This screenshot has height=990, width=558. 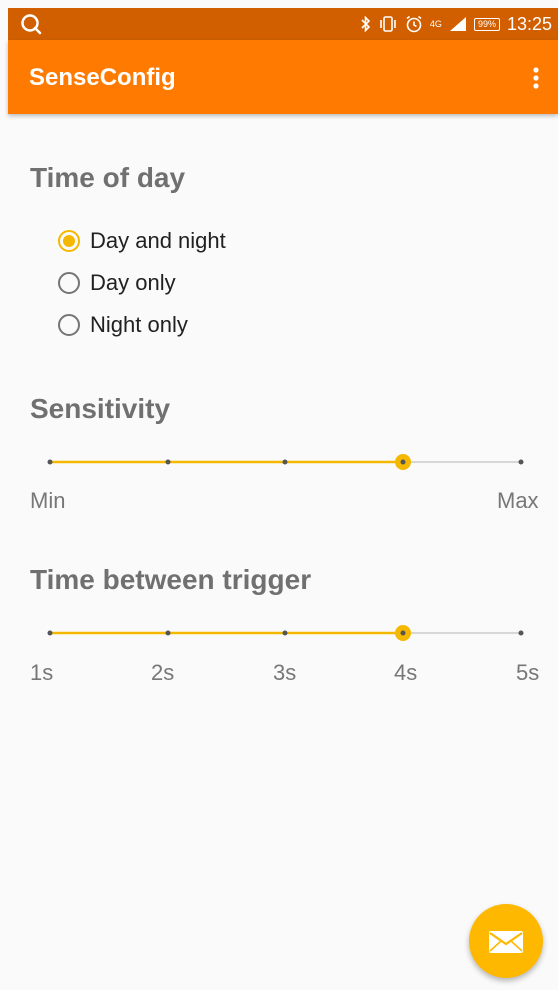 What do you see at coordinates (139, 324) in the screenshot?
I see `radio-label: Night only` at bounding box center [139, 324].